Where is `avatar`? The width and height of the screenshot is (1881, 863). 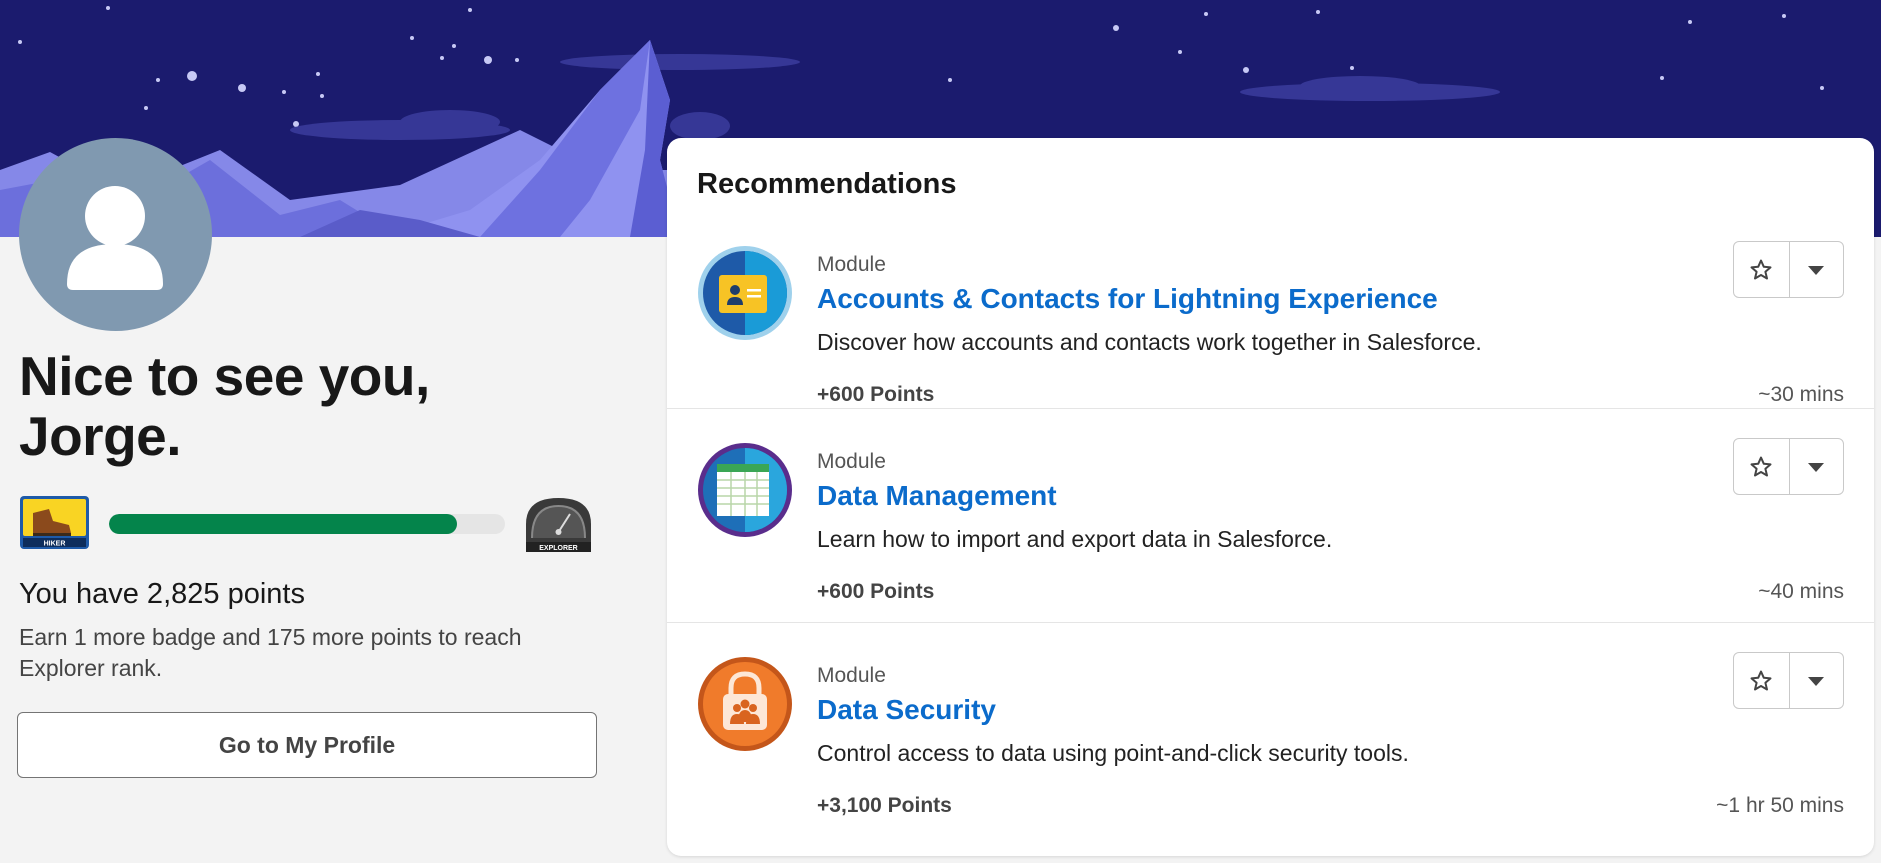 avatar is located at coordinates (115, 234).